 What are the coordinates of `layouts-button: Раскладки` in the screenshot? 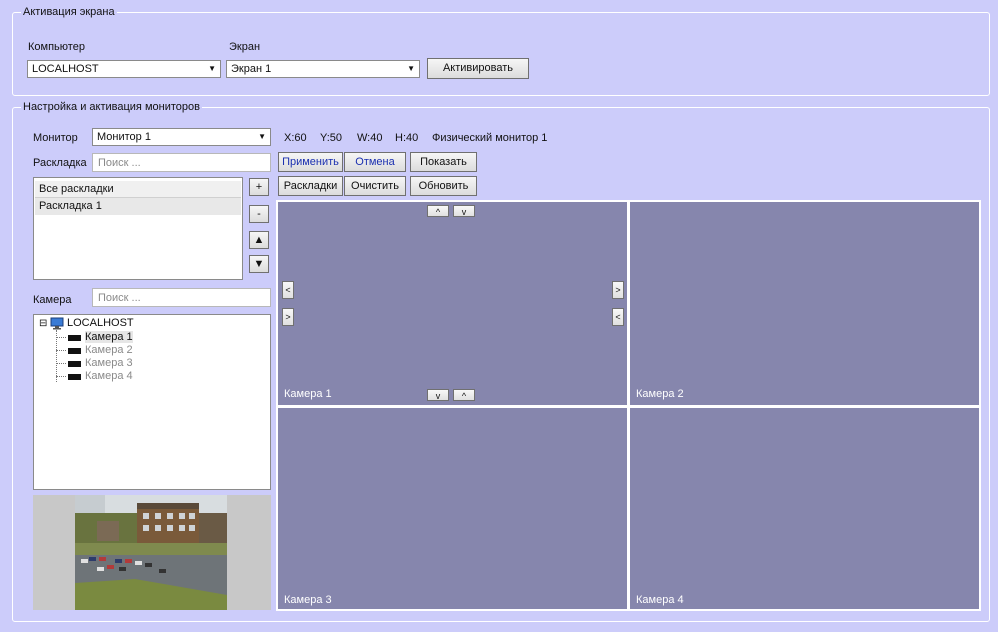 It's located at (310, 186).